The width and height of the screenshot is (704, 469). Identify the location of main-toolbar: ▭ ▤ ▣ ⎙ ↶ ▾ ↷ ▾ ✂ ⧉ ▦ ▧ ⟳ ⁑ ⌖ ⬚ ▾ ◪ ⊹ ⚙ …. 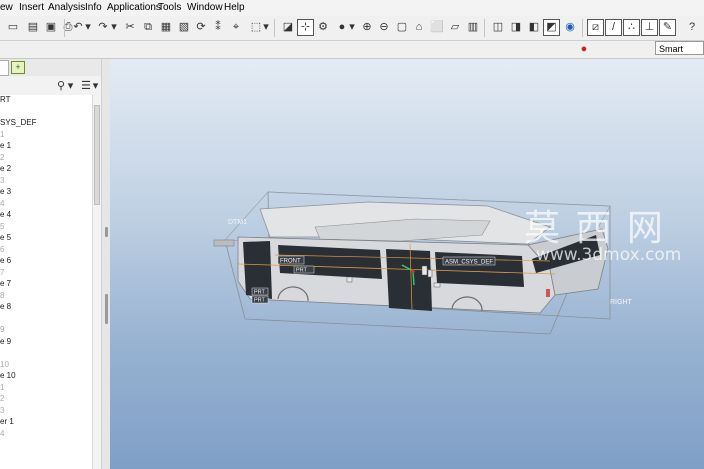
(352, 28).